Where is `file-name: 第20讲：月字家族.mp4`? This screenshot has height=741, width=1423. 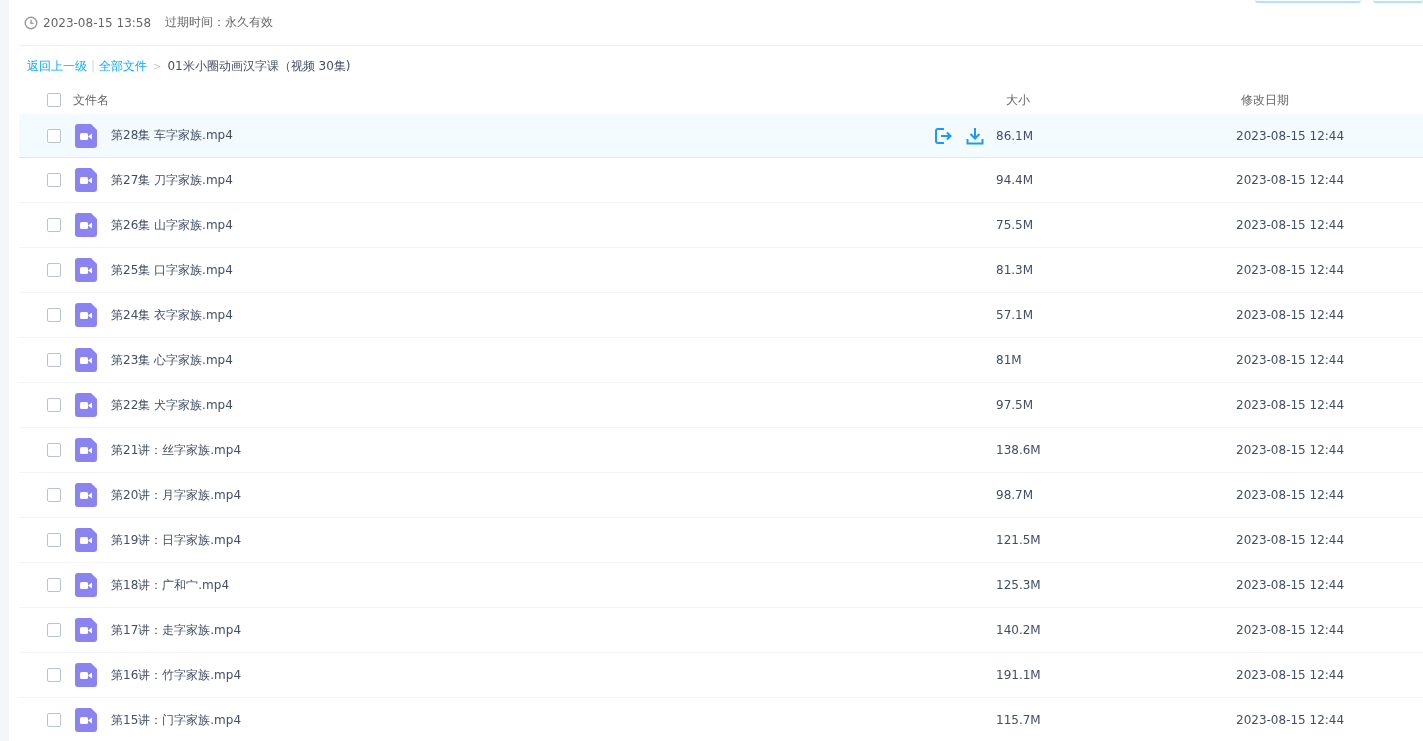
file-name: 第20讲：月字家族.mp4 is located at coordinates (176, 495).